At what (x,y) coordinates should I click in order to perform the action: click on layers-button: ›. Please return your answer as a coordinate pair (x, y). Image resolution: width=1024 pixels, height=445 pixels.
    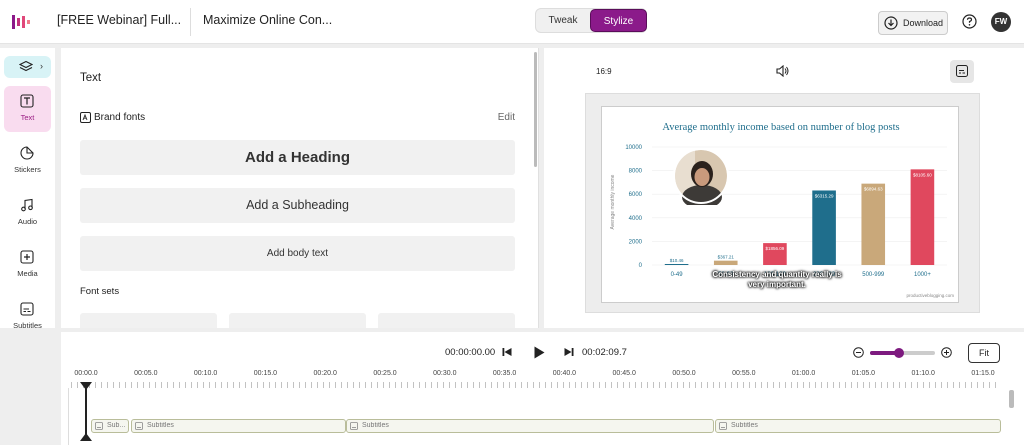
    Looking at the image, I should click on (27, 67).